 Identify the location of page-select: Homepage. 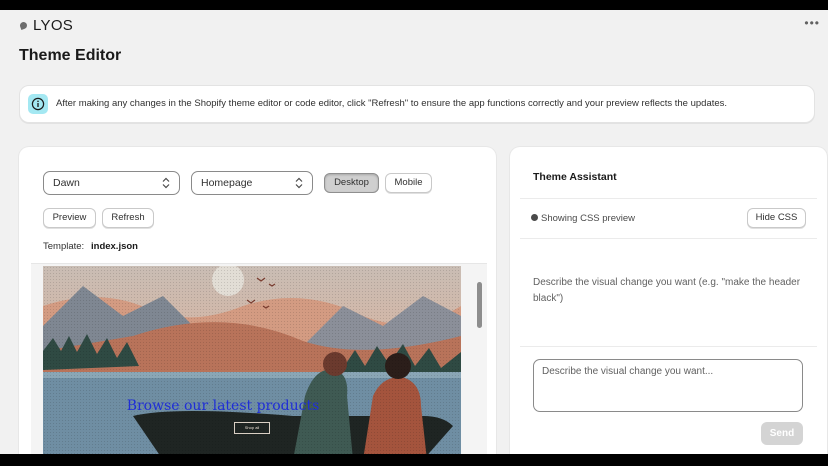
(252, 183).